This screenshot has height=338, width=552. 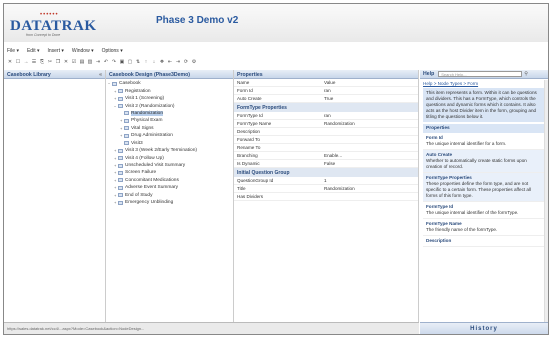 I want to click on tree-node: Visit3, so click(x=169, y=143).